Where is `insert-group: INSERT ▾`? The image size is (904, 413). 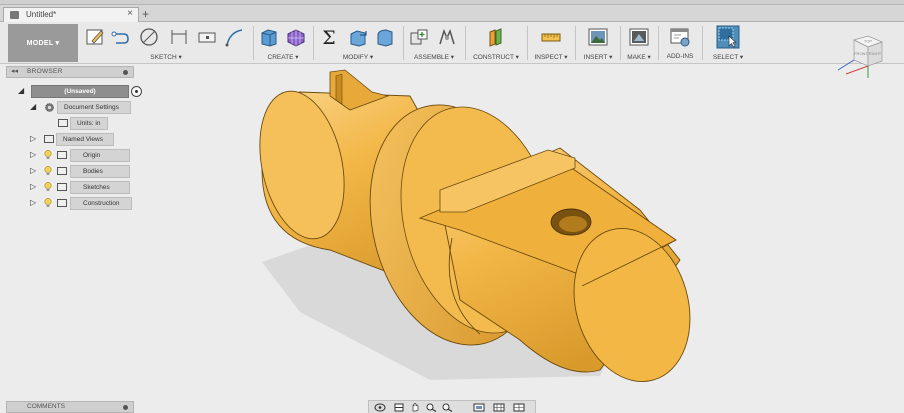
insert-group: INSERT ▾ is located at coordinates (598, 43).